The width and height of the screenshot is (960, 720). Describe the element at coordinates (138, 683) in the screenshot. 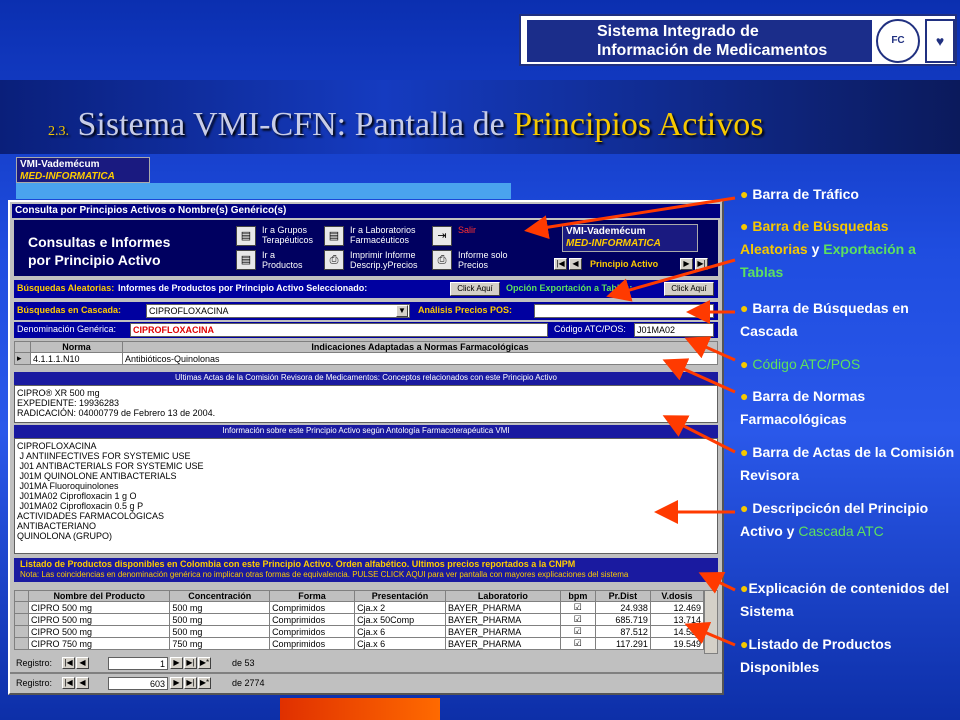

I see `outer-record-field: 603` at that location.